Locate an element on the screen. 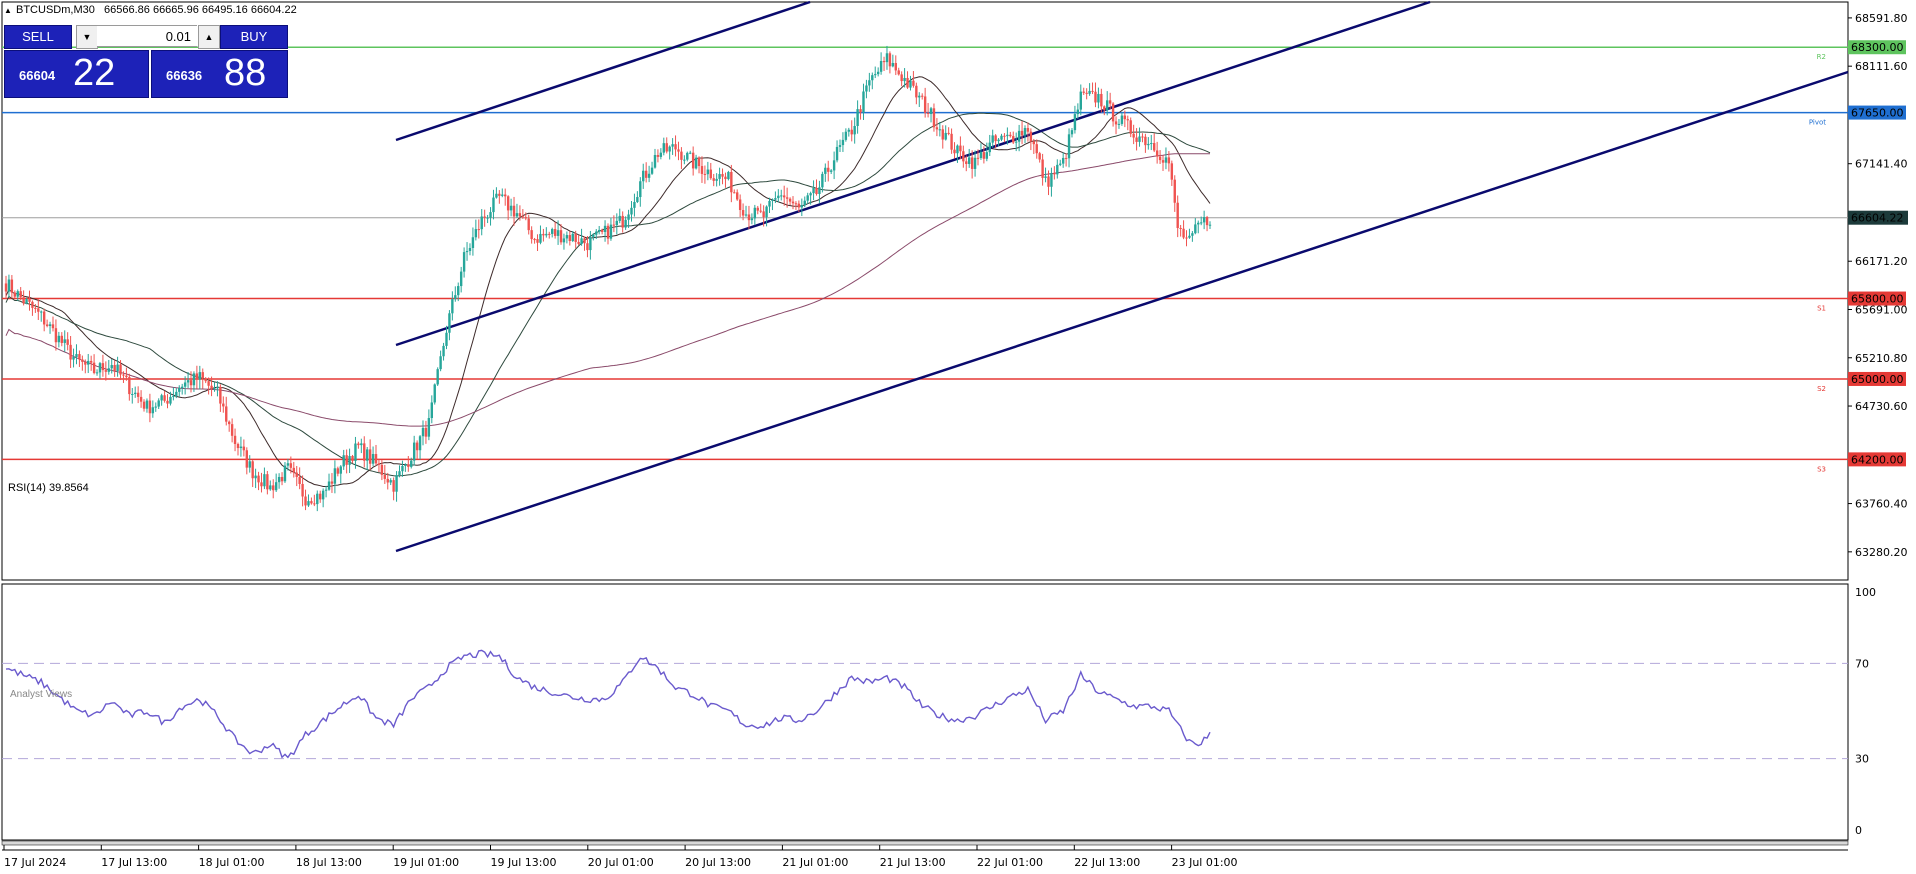 The height and width of the screenshot is (874, 1916). buy-button: BUY is located at coordinates (254, 37).